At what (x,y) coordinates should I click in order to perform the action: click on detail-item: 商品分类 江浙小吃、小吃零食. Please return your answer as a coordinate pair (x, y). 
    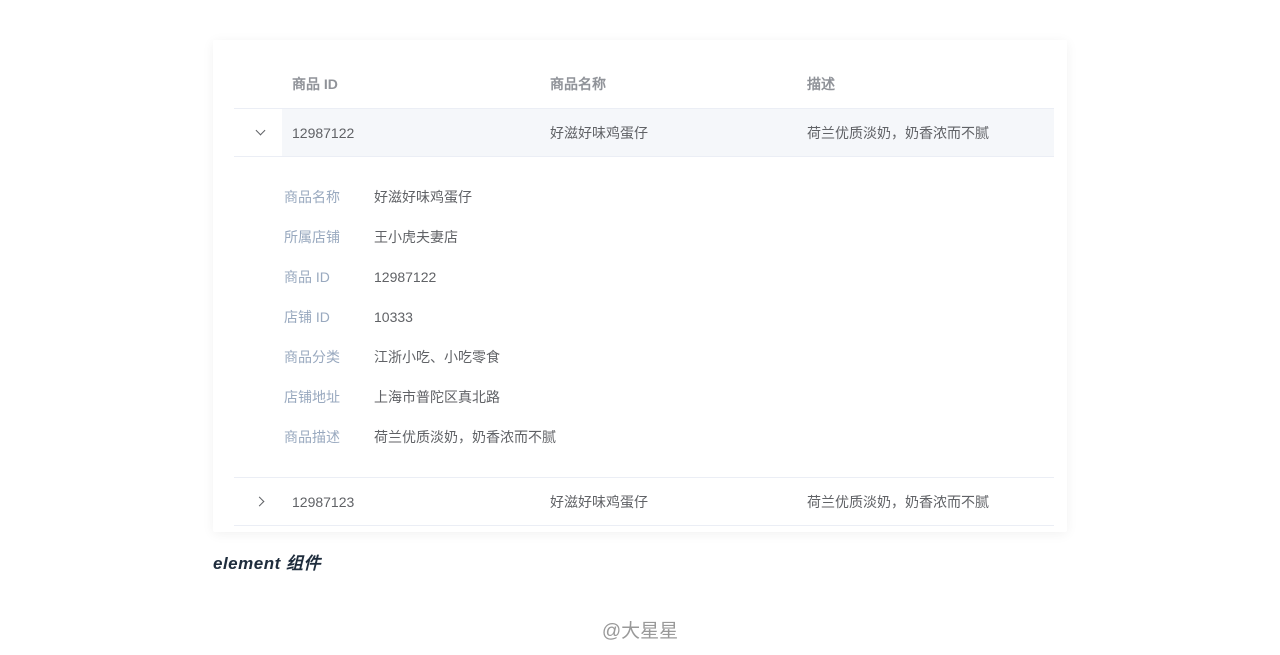
    Looking at the image, I should click on (392, 357).